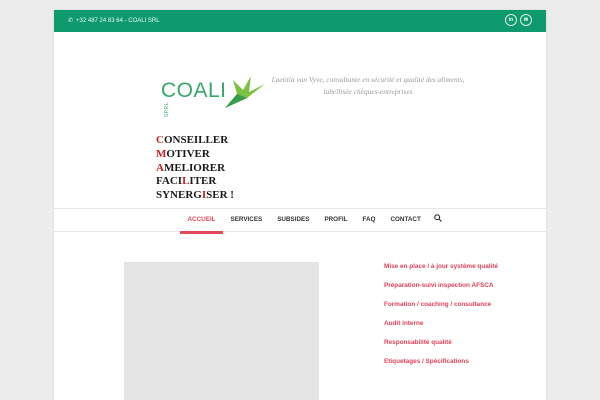 Image resolution: width=600 pixels, height=400 pixels. What do you see at coordinates (464, 329) in the screenshot?
I see `service-link: Audit interne` at bounding box center [464, 329].